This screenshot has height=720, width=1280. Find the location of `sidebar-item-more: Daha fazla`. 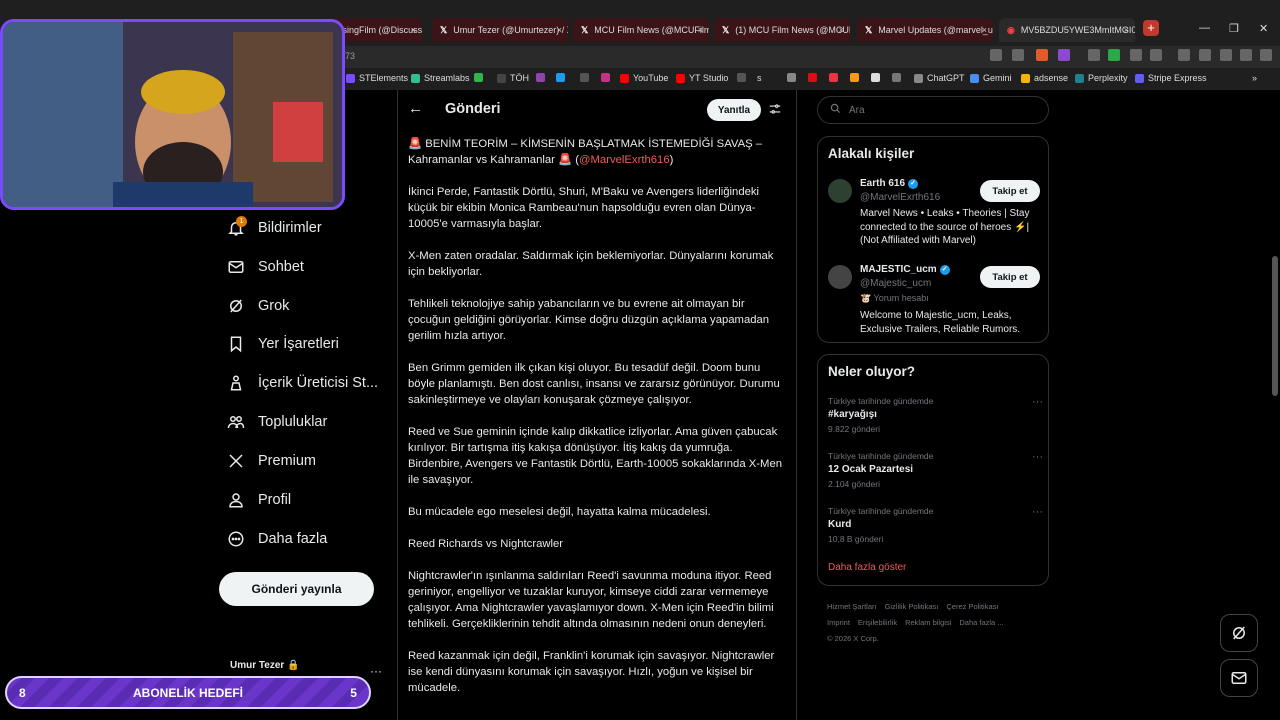

sidebar-item-more: Daha fazla is located at coordinates (276, 539).